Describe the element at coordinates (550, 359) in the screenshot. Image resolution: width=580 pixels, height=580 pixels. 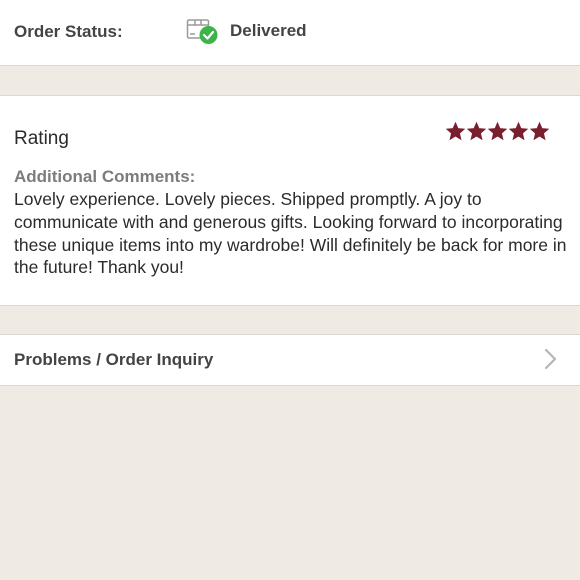
I see `chevron-right-icon` at that location.